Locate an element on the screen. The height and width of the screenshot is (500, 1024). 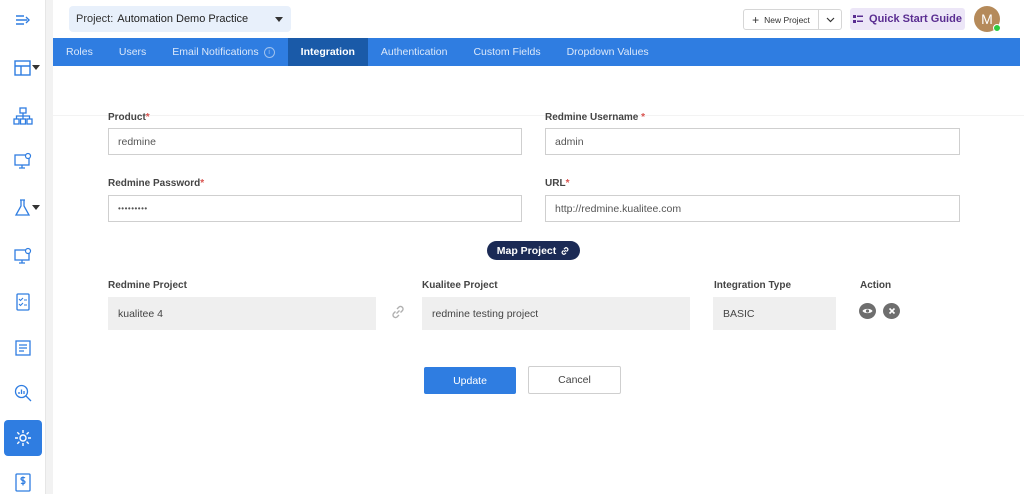
tab-label: Roles is located at coordinates (79, 52).